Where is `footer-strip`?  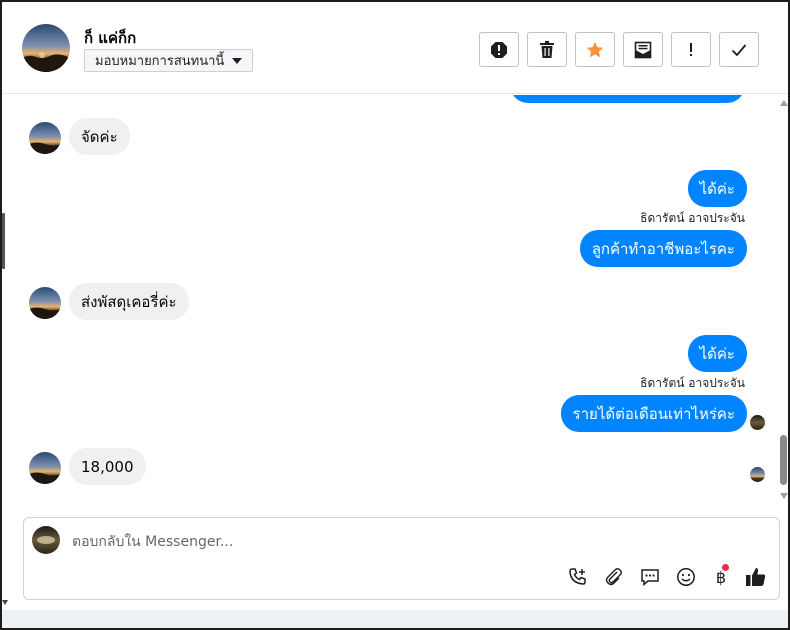 footer-strip is located at coordinates (395, 619).